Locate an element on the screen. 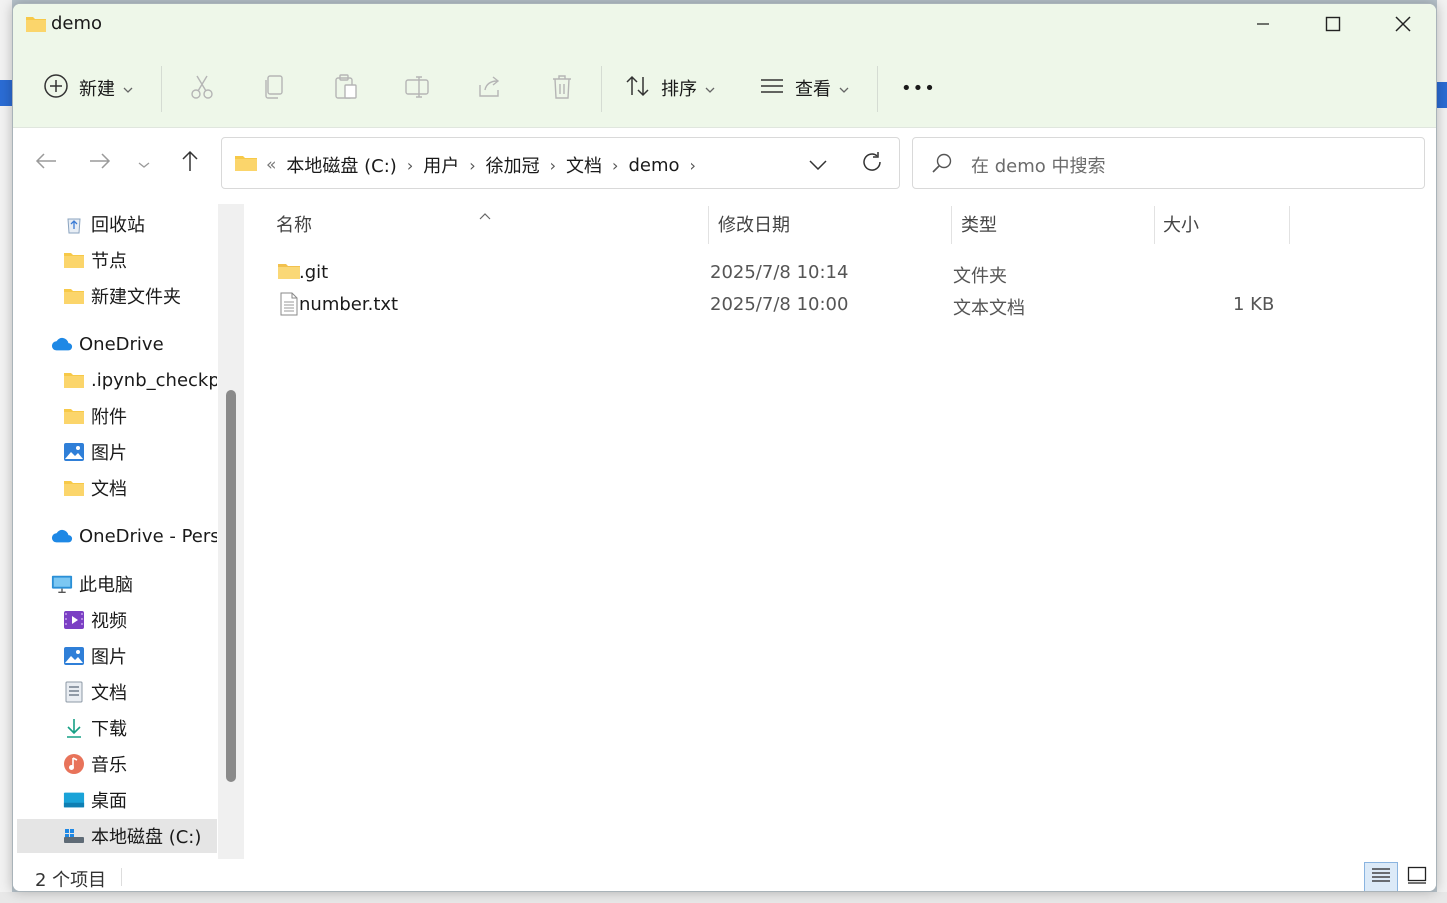 The image size is (1447, 903). details-view-button is located at coordinates (1381, 876).